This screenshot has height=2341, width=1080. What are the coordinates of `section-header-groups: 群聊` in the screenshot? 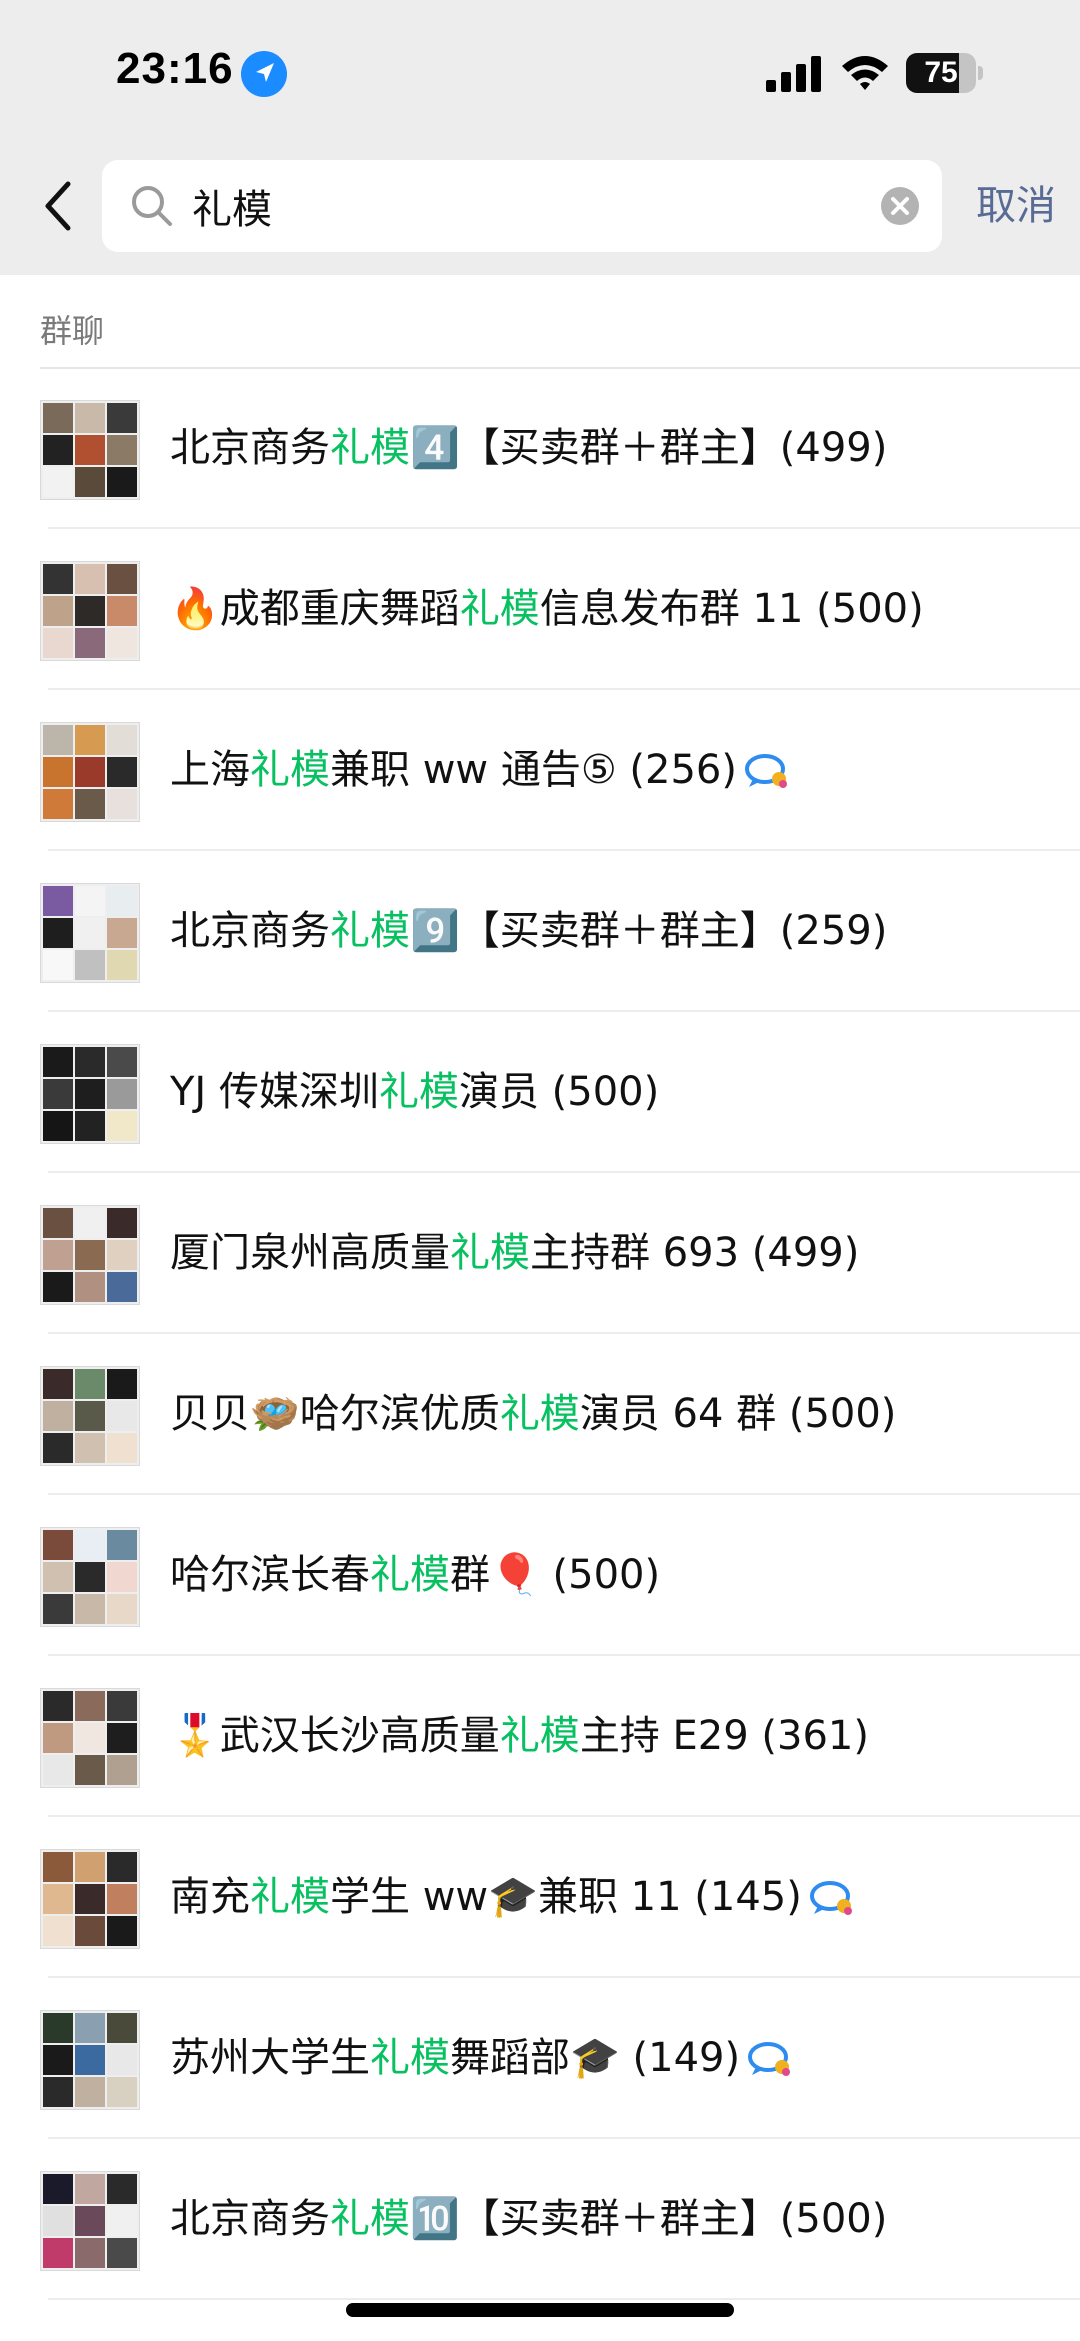 It's located at (72, 331).